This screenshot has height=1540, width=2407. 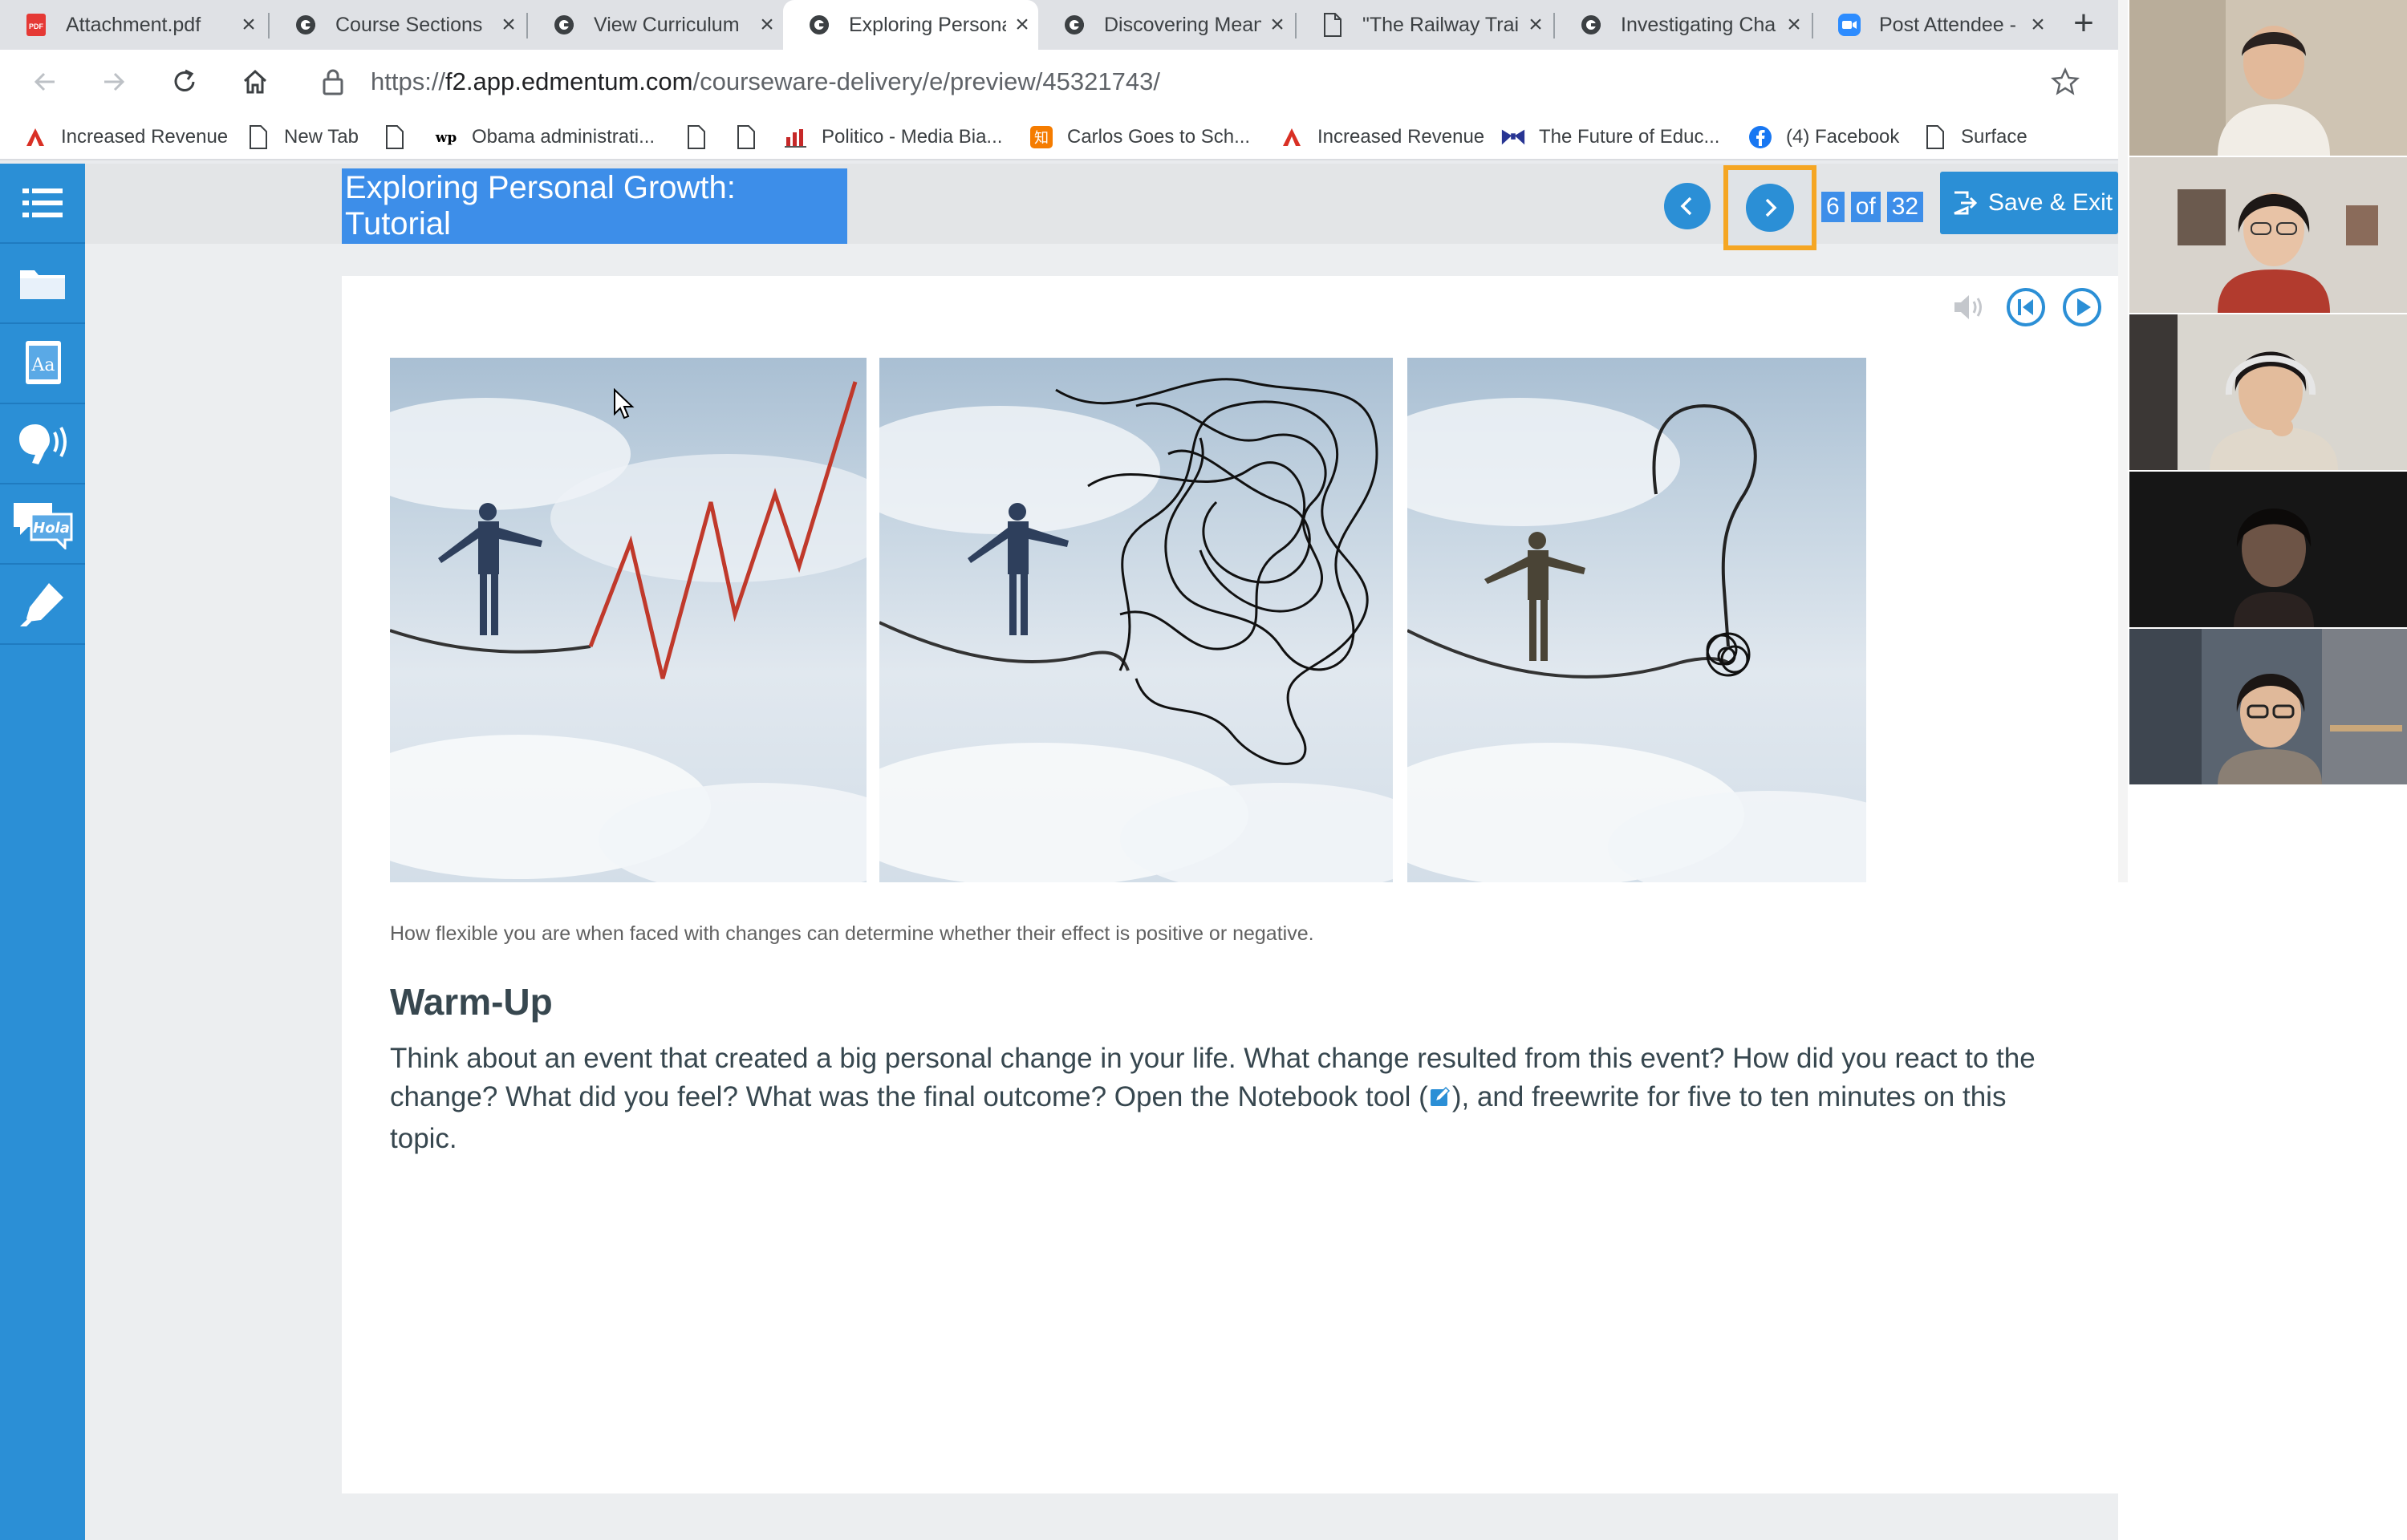 I want to click on bookmark-item: Surface, so click(x=1975, y=137).